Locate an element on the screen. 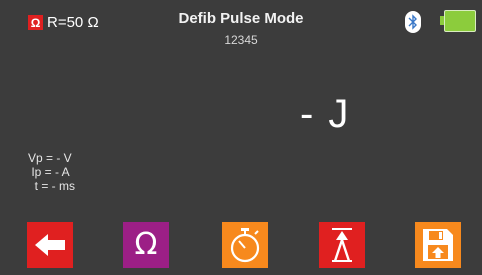 Image resolution: width=482 pixels, height=275 pixels. pulse-readouts: Vp = - V Ip = - A t = - ms is located at coordinates (51, 172).